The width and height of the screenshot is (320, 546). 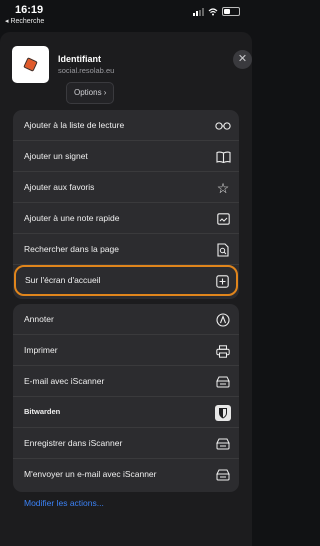 What do you see at coordinates (223, 351) in the screenshot?
I see `printer-icon` at bounding box center [223, 351].